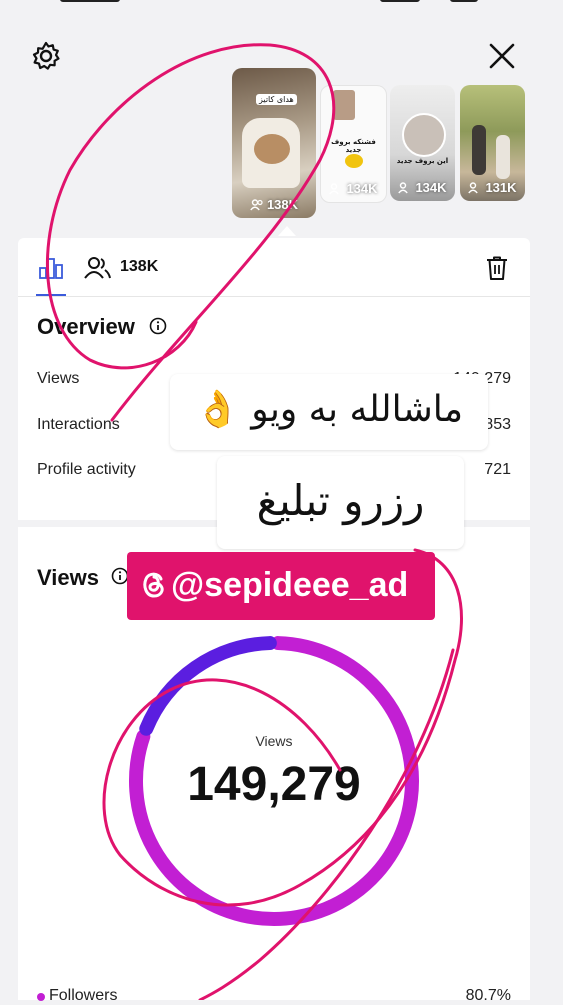 The height and width of the screenshot is (1005, 563). I want to click on story-thumbnail: فشنکه بروف جدید 134K, so click(353, 144).